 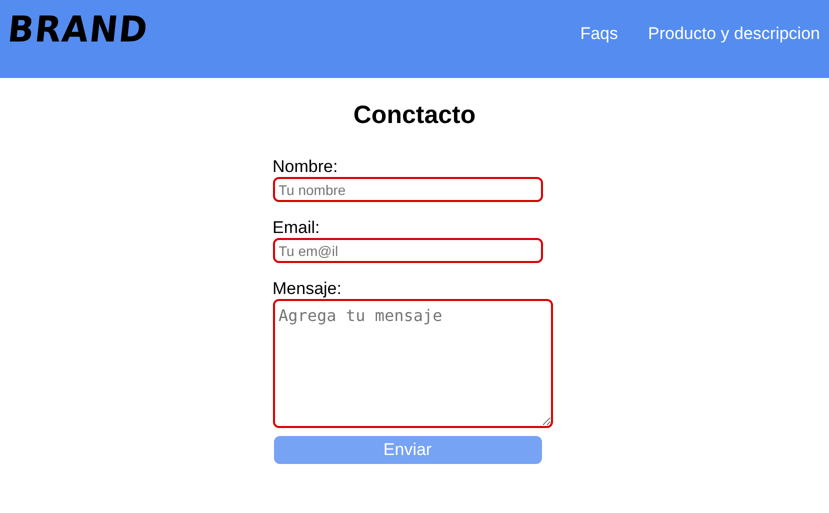 I want to click on field-label: Nombre:, so click(x=305, y=167).